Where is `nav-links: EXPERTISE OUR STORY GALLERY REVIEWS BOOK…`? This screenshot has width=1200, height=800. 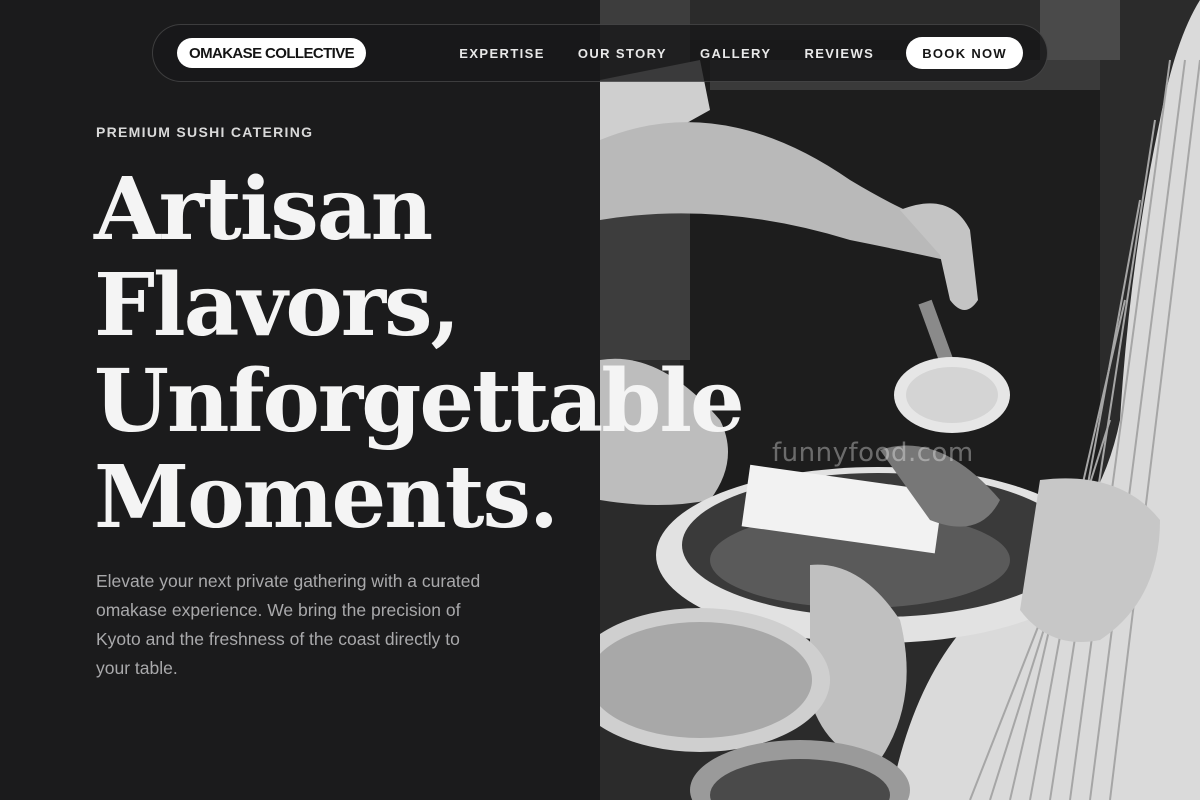 nav-links: EXPERTISE OUR STORY GALLERY REVIEWS BOOK… is located at coordinates (741, 53).